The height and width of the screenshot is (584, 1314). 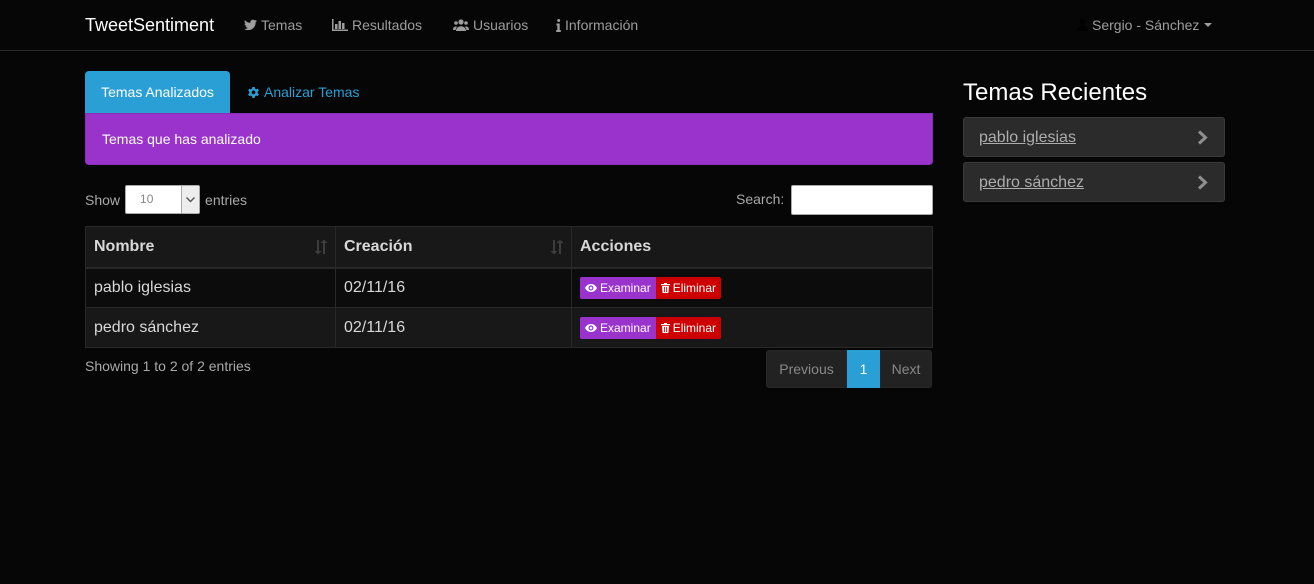 I want to click on column-header-nombre-label: Nombre, so click(x=124, y=246).